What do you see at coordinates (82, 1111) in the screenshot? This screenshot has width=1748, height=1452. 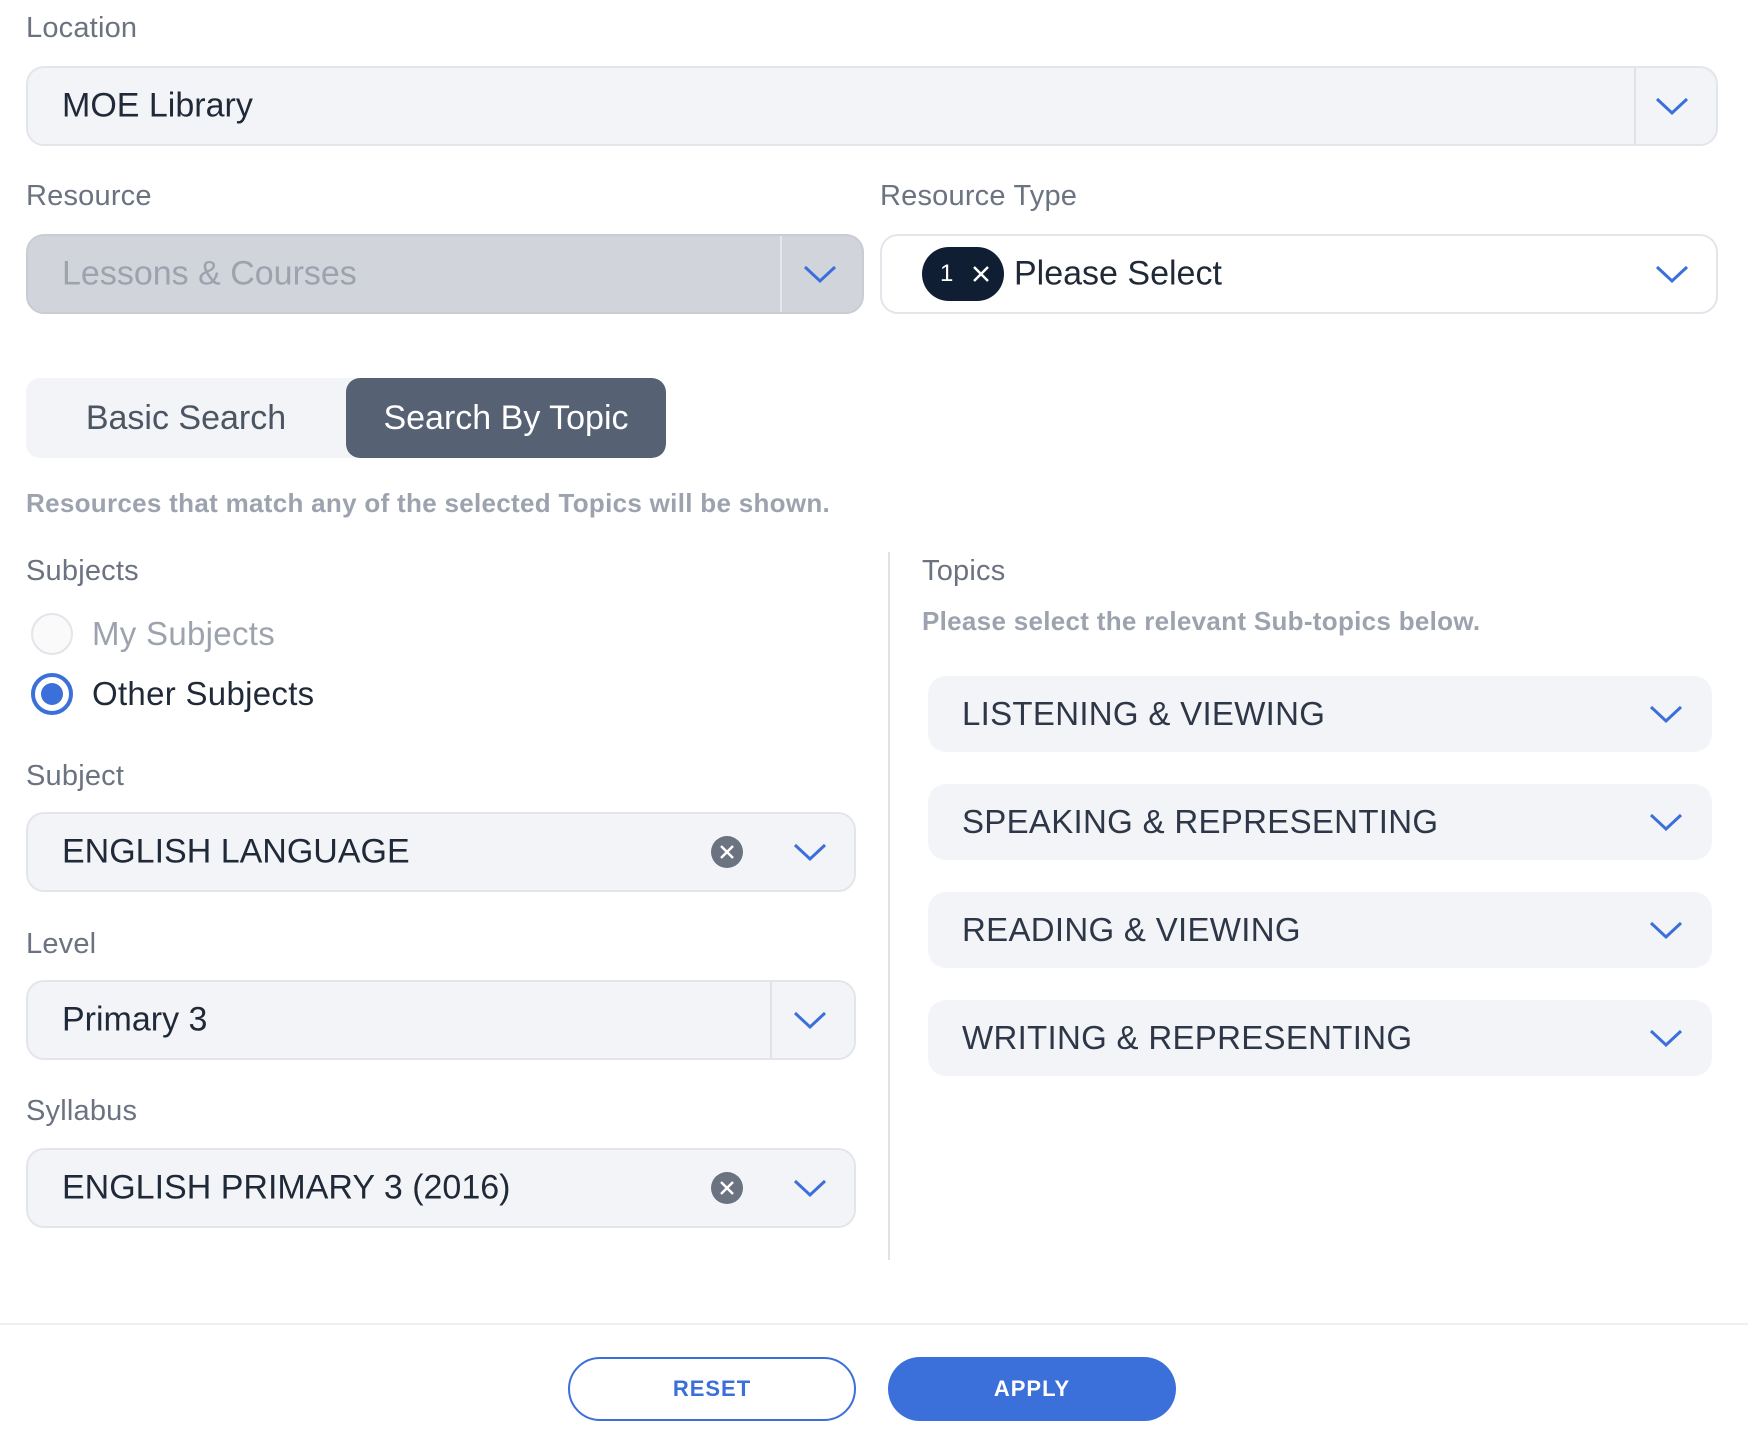 I see `syllabus-label: Syllabus` at bounding box center [82, 1111].